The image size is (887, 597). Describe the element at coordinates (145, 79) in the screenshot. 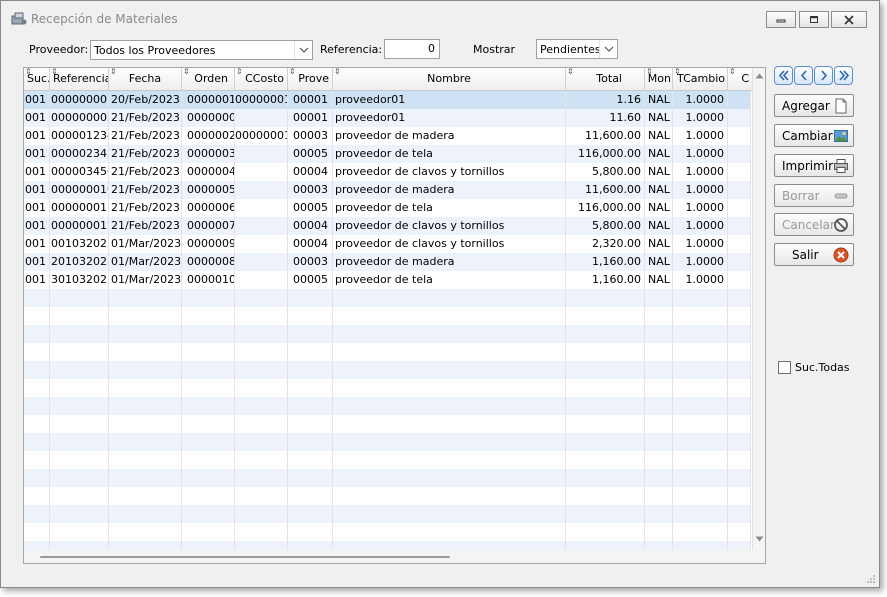

I see `column-header-fecha: ⇕ Fecha` at that location.